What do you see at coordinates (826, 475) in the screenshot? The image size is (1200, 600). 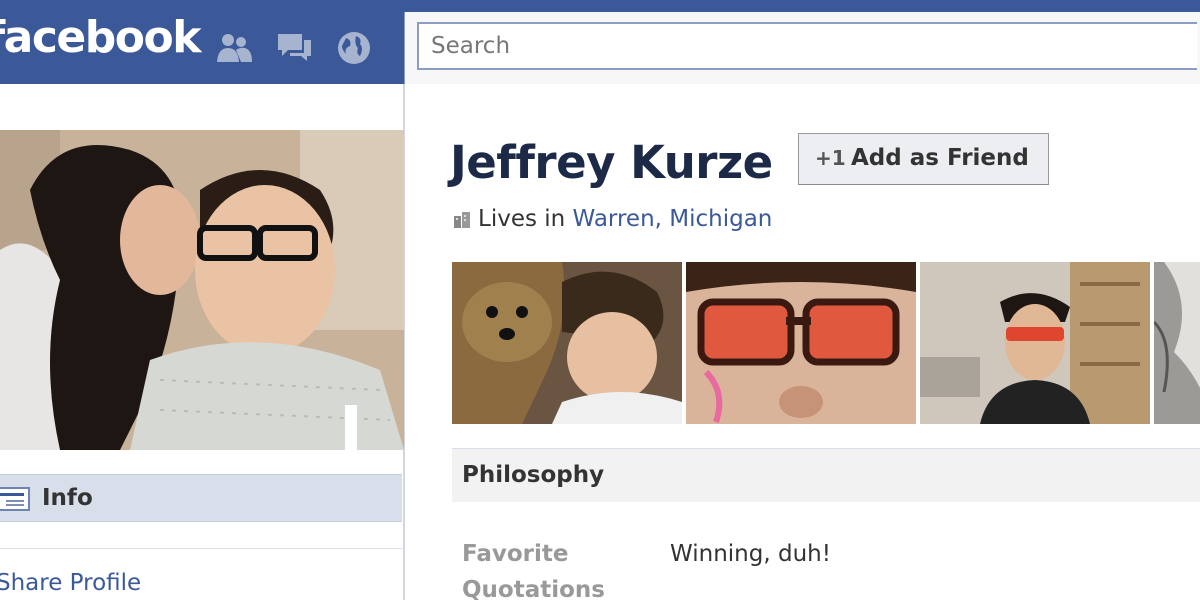 I see `philosophy-section-header: Philosophy` at bounding box center [826, 475].